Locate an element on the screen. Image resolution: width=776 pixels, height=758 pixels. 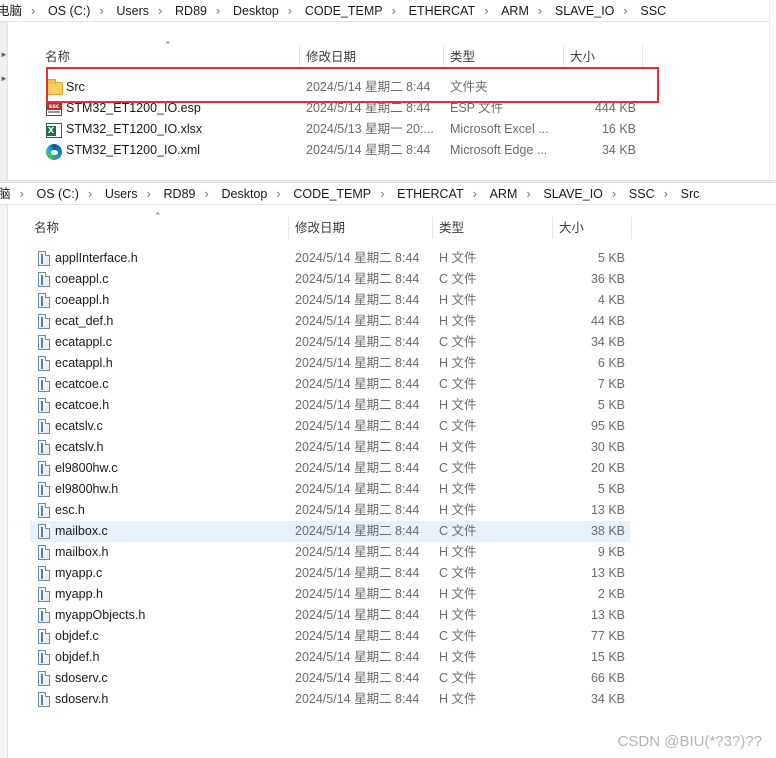
file-row: ecatappl.h 2024/5/14 星期二 8:44 H 文件 6 KB is located at coordinates (330, 363).